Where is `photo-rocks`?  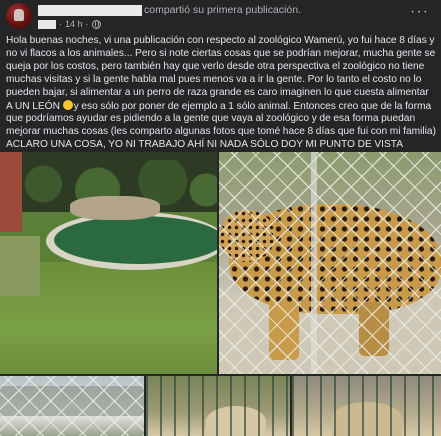 photo-rocks is located at coordinates (115, 208).